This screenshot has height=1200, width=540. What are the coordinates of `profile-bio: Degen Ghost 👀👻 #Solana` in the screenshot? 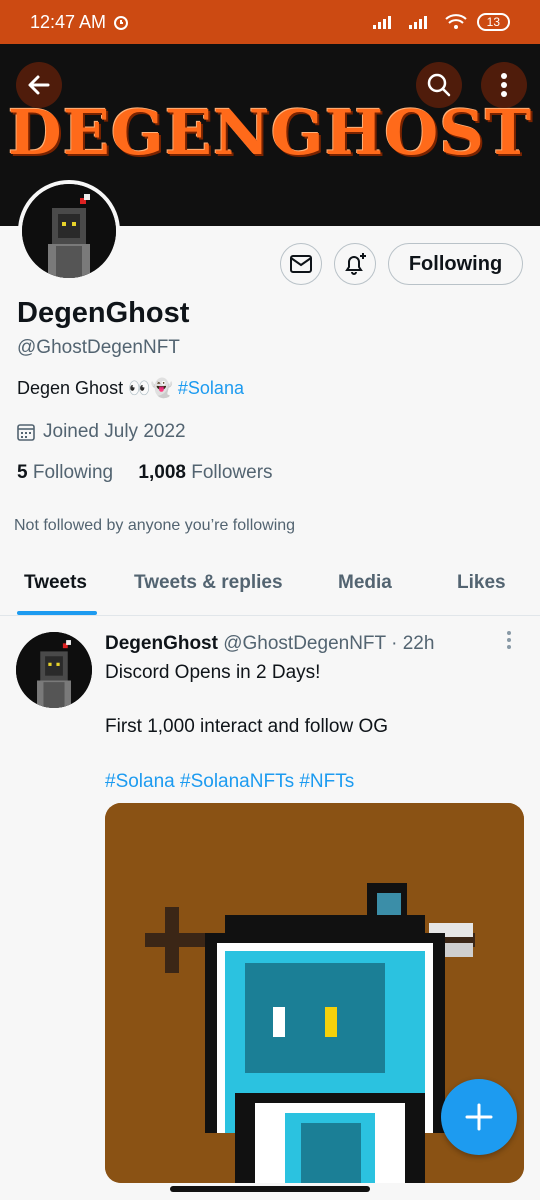 It's located at (130, 388).